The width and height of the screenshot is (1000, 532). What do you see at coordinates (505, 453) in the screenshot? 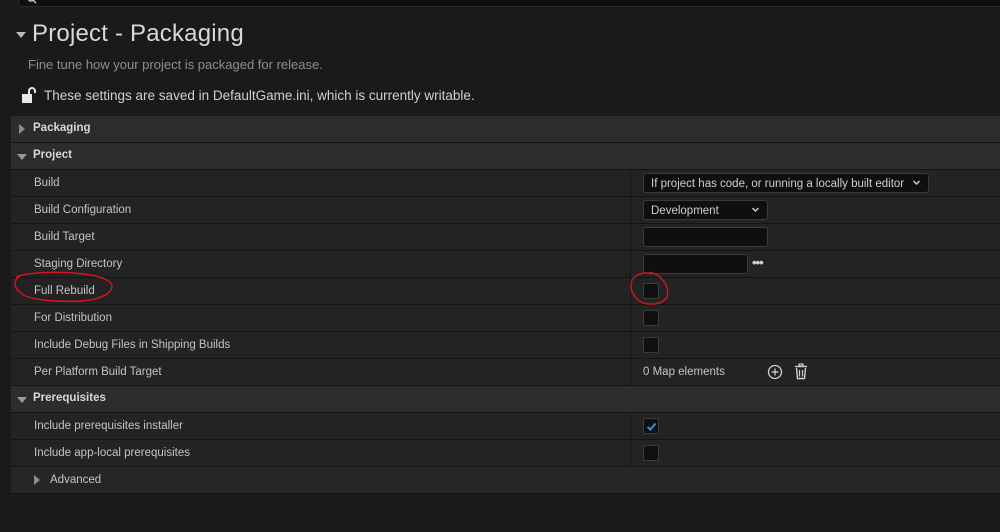
I see `property-row-include-app-local-prerequisites: Include app-local prerequisites` at bounding box center [505, 453].